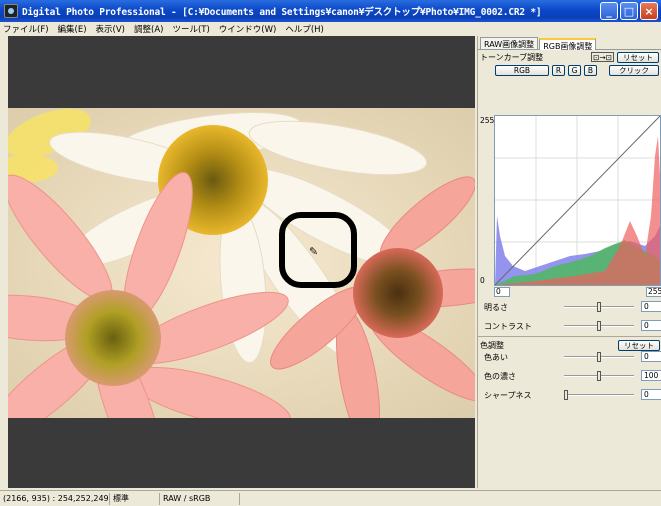 This screenshot has width=661, height=506. Describe the element at coordinates (496, 307) in the screenshot. I see `brightness-label: 明るさ` at that location.